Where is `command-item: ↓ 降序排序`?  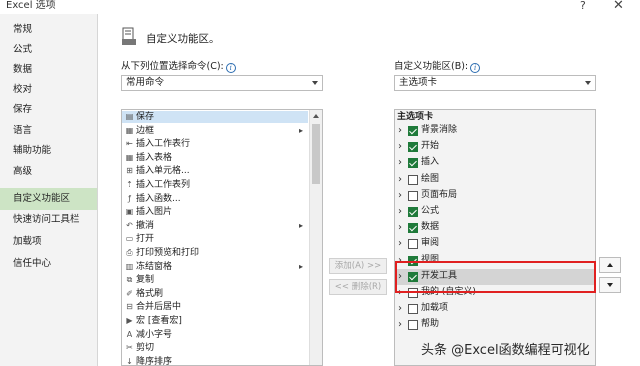
command-item: ↓ 降序排序 is located at coordinates (215, 361).